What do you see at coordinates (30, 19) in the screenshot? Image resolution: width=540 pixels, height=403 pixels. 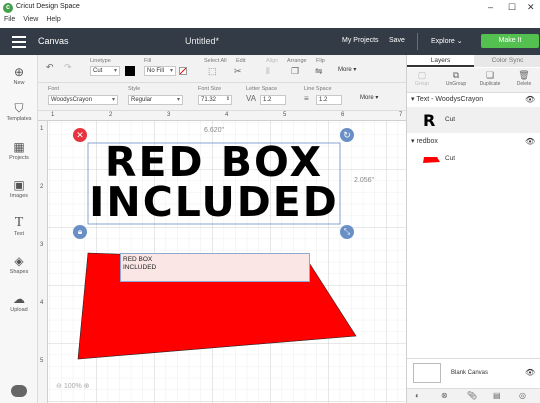 I see `menu-view: View` at bounding box center [30, 19].